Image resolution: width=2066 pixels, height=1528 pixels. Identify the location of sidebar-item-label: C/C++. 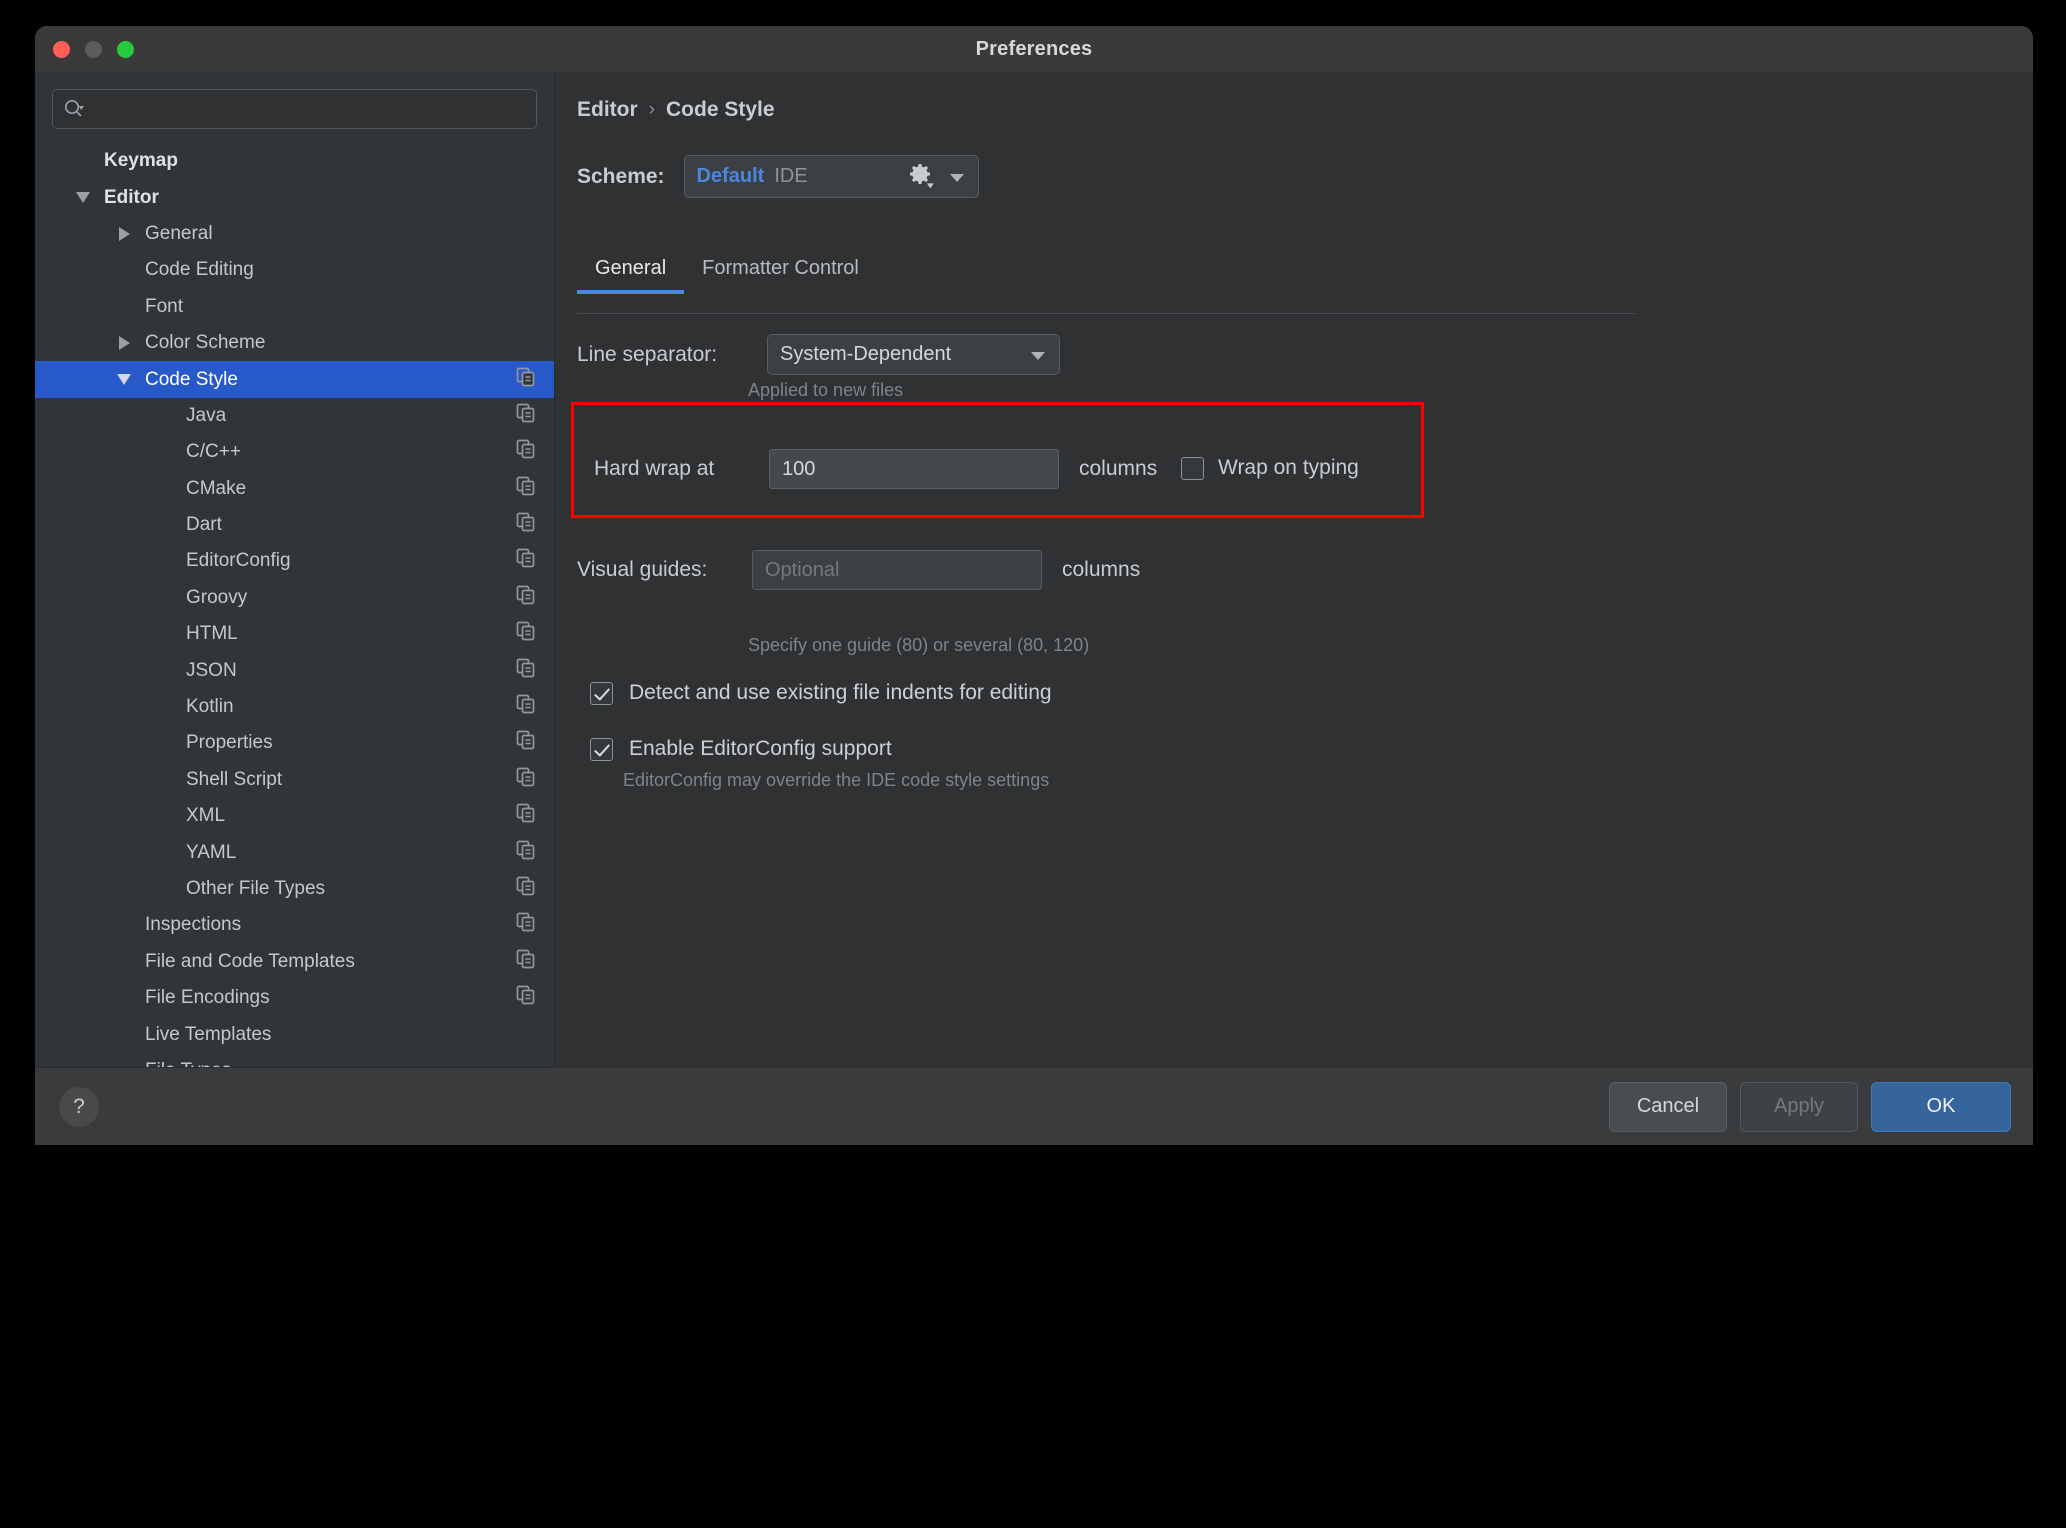
(213, 452).